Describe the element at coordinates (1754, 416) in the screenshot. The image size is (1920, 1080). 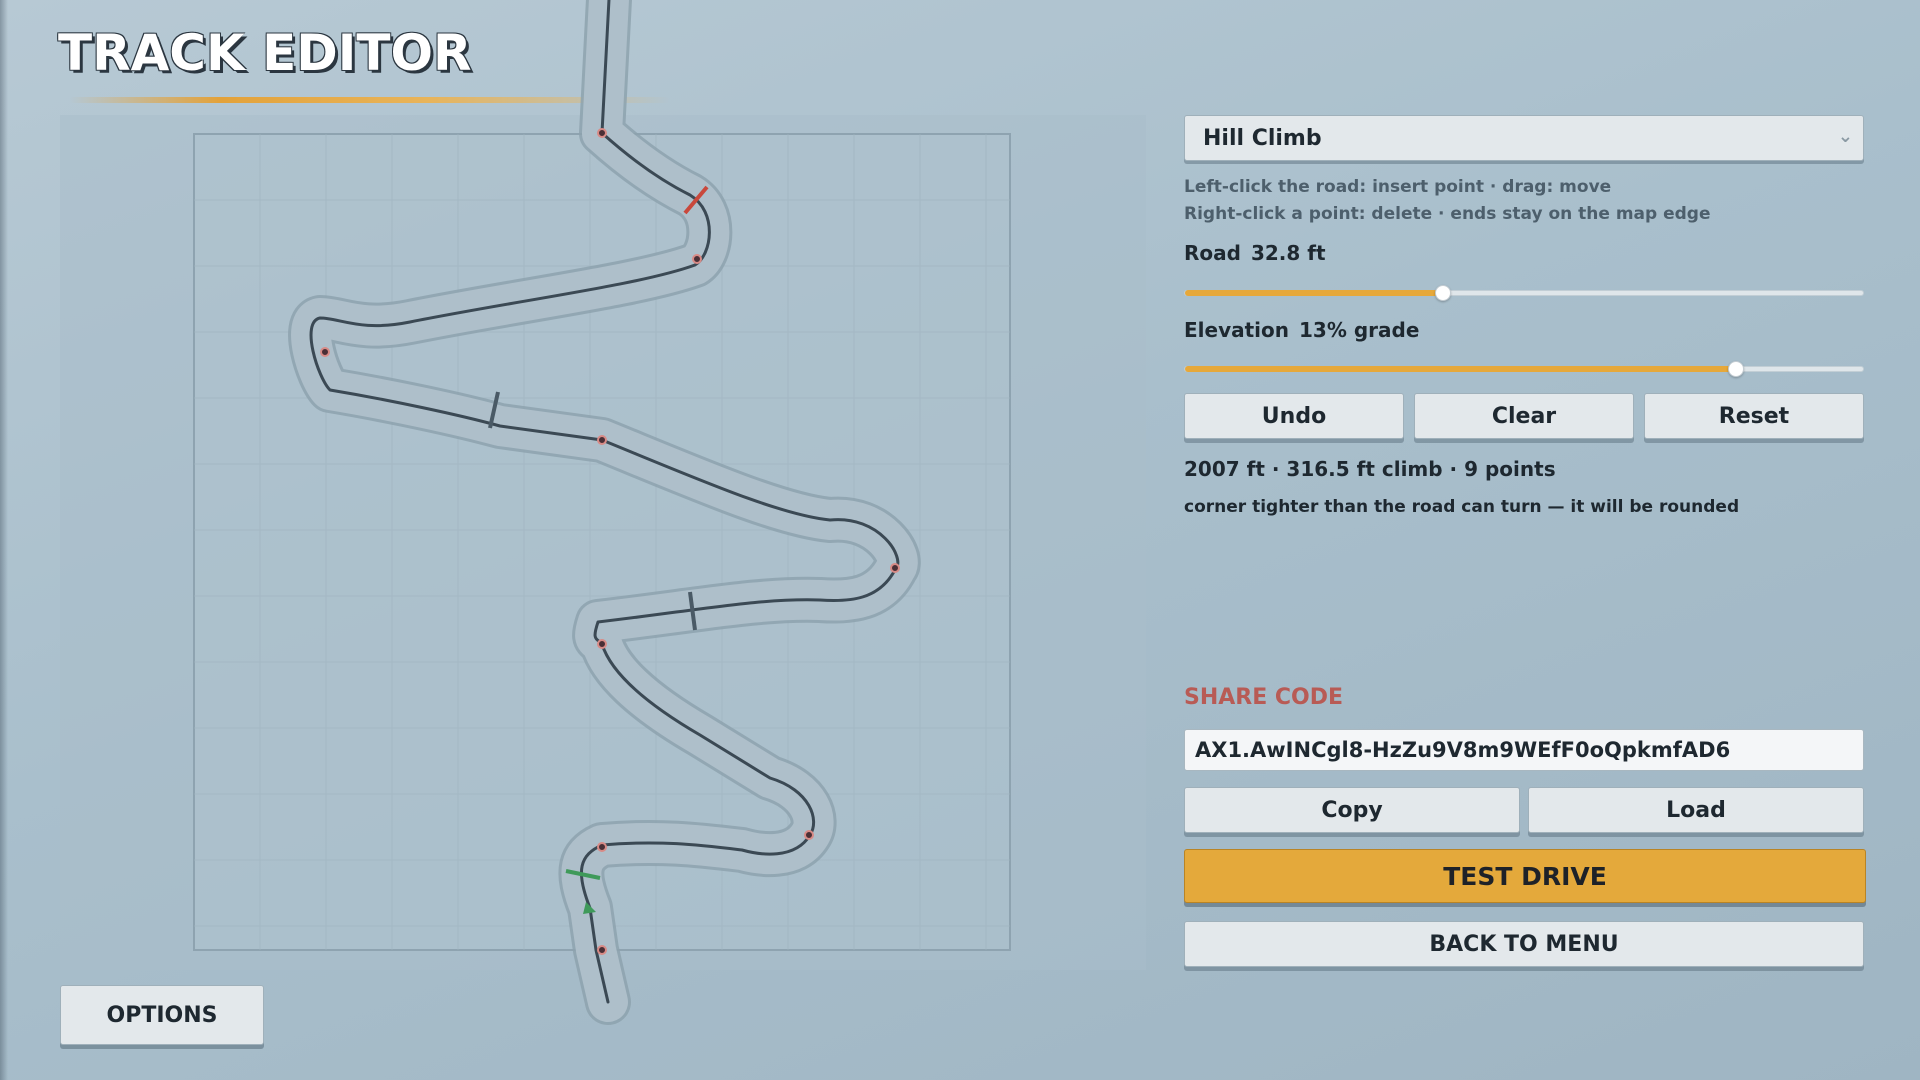
I see `reset-button: Reset` at that location.